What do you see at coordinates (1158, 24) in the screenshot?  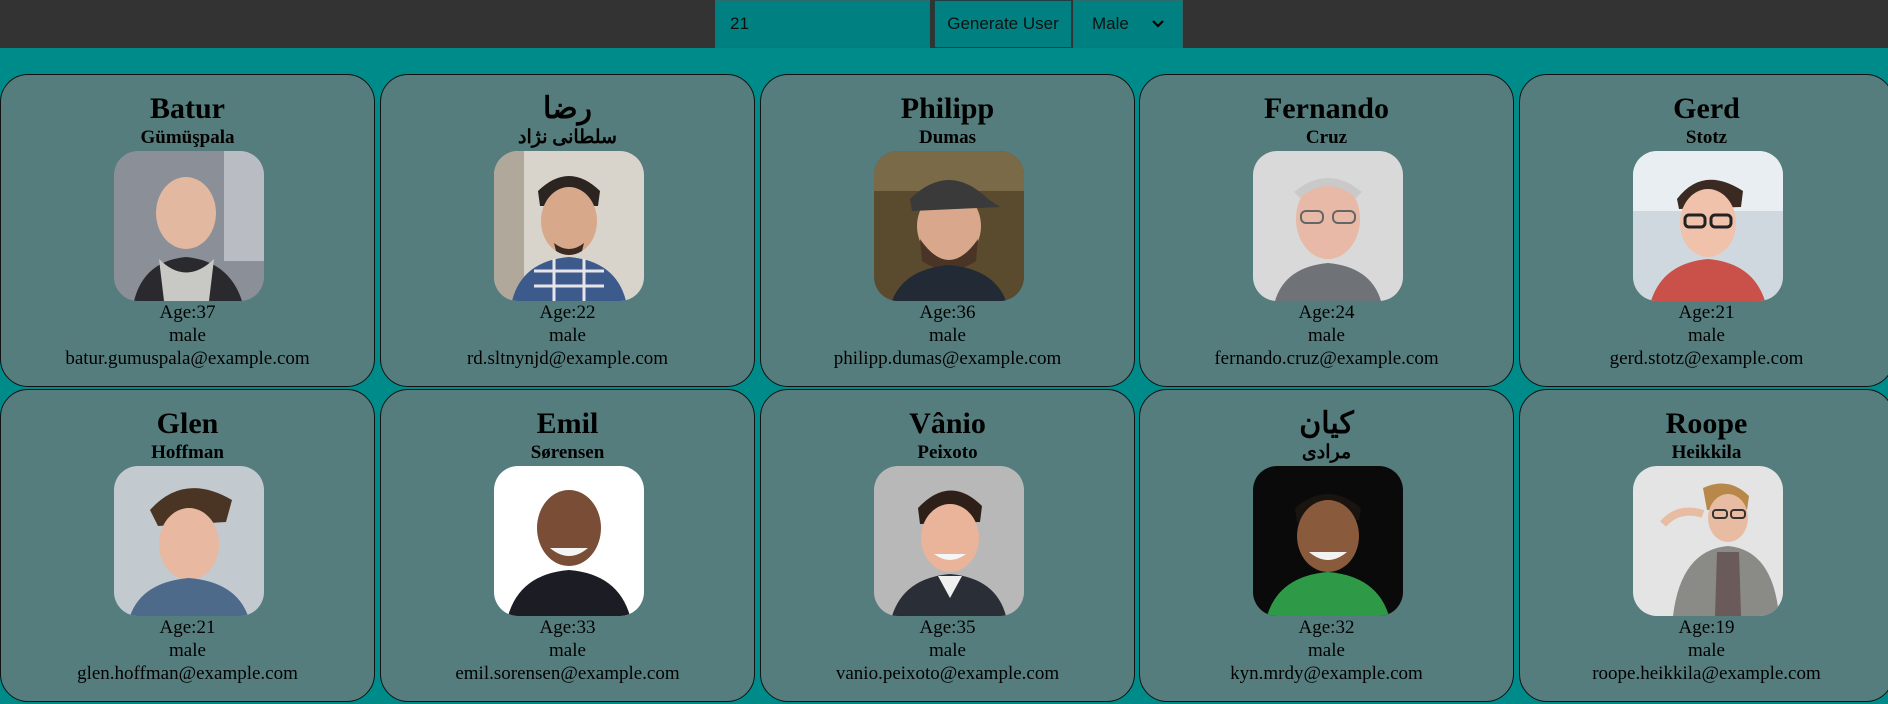 I see `chevron-down-icon` at bounding box center [1158, 24].